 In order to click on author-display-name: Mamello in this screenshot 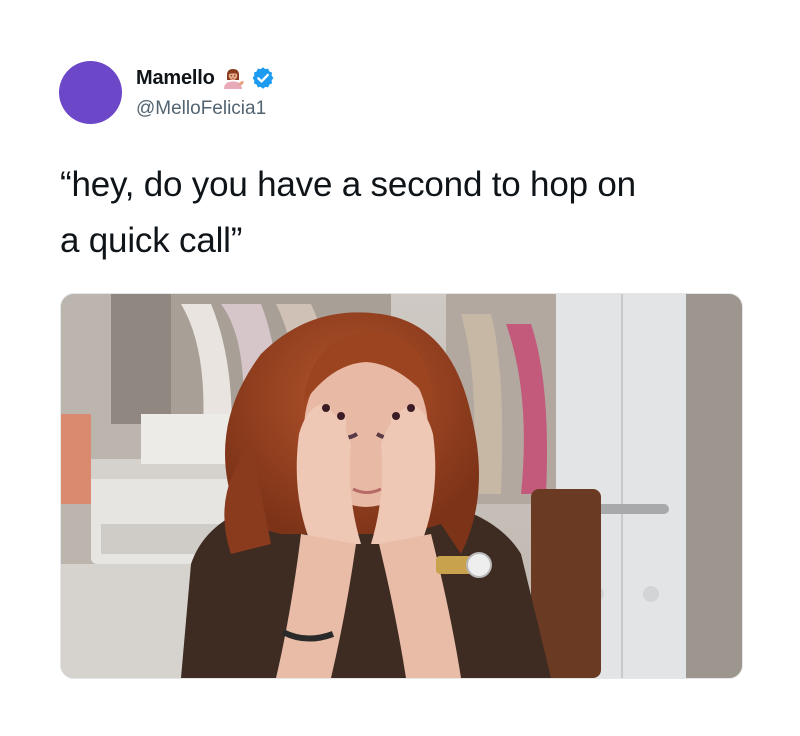, I will do `click(175, 78)`.